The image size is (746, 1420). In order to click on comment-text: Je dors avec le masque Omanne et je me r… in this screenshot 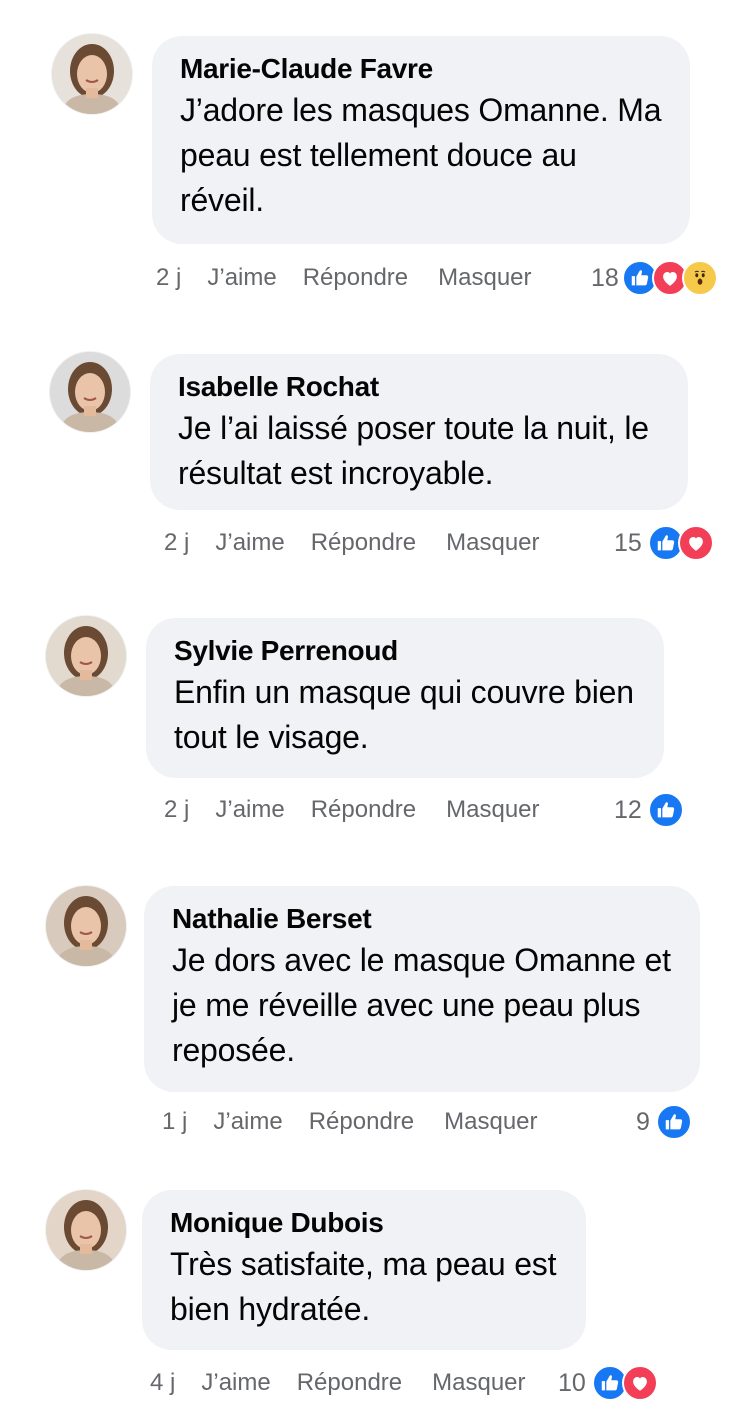, I will do `click(421, 1005)`.